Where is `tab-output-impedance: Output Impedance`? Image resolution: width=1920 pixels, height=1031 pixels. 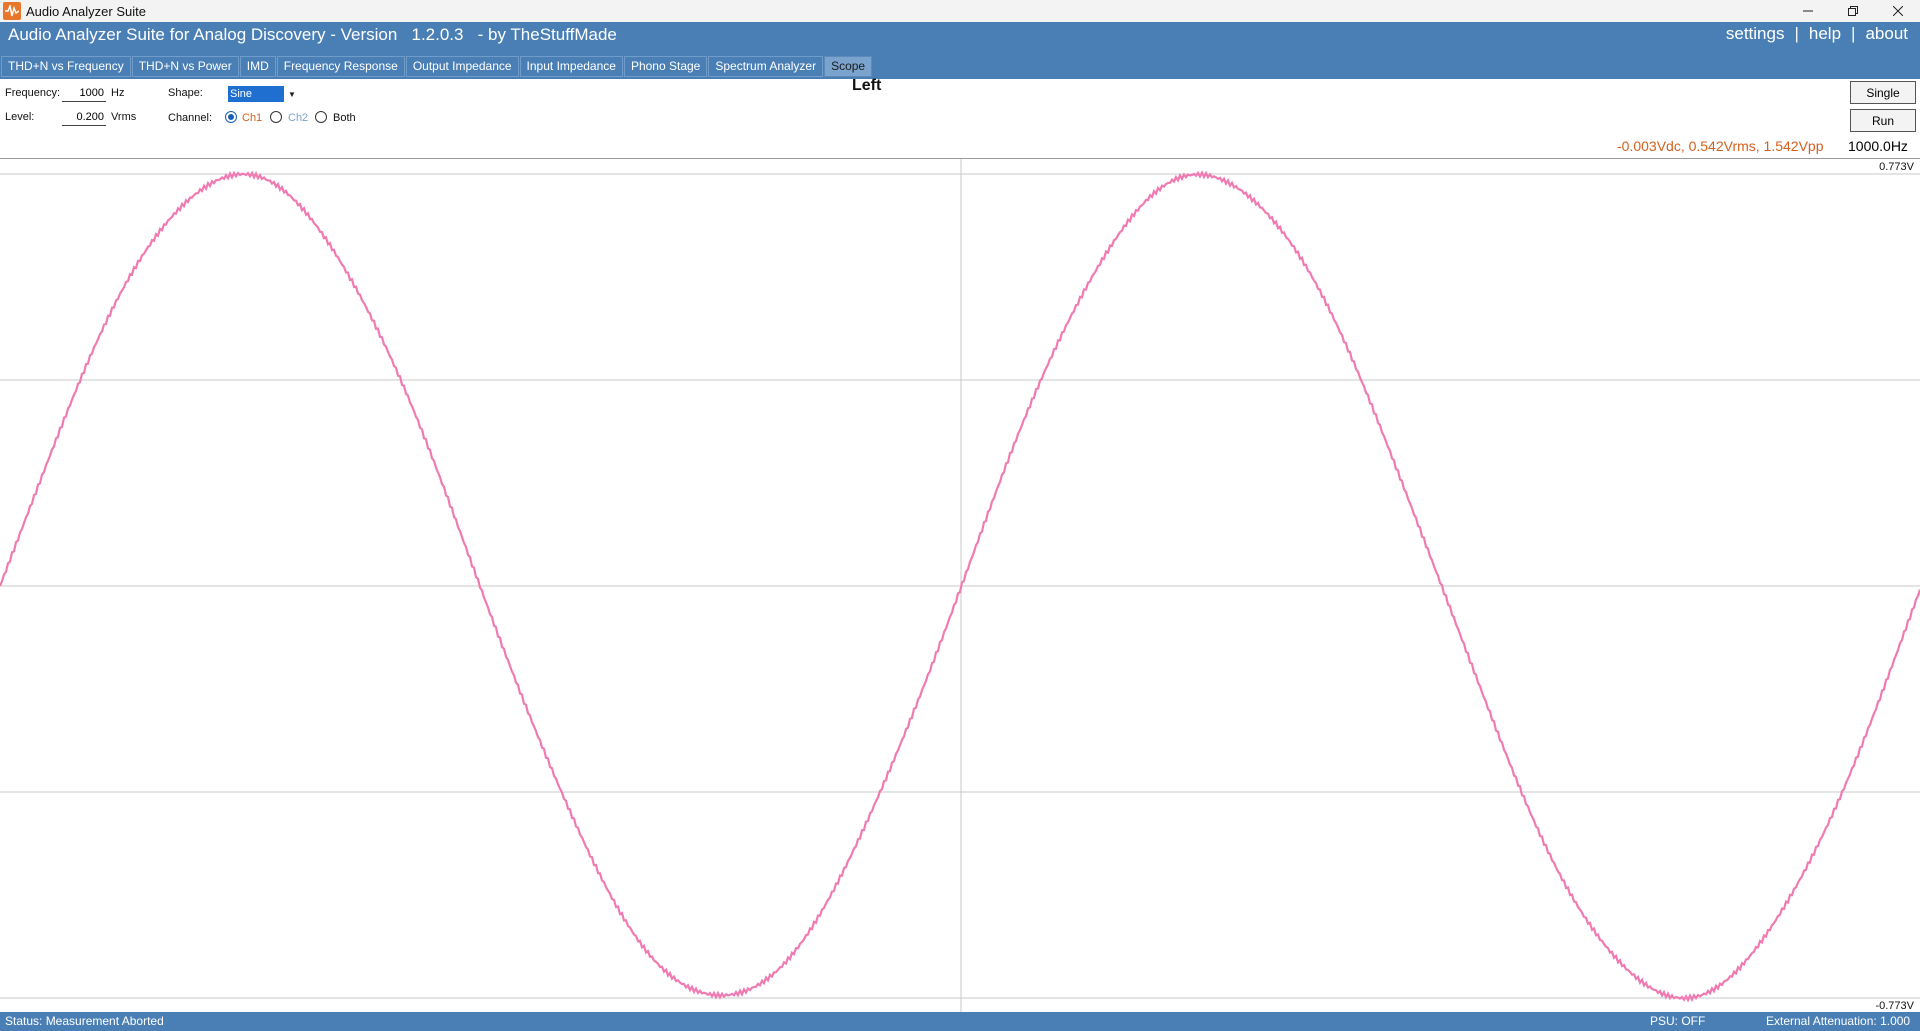
tab-output-impedance: Output Impedance is located at coordinates (462, 66).